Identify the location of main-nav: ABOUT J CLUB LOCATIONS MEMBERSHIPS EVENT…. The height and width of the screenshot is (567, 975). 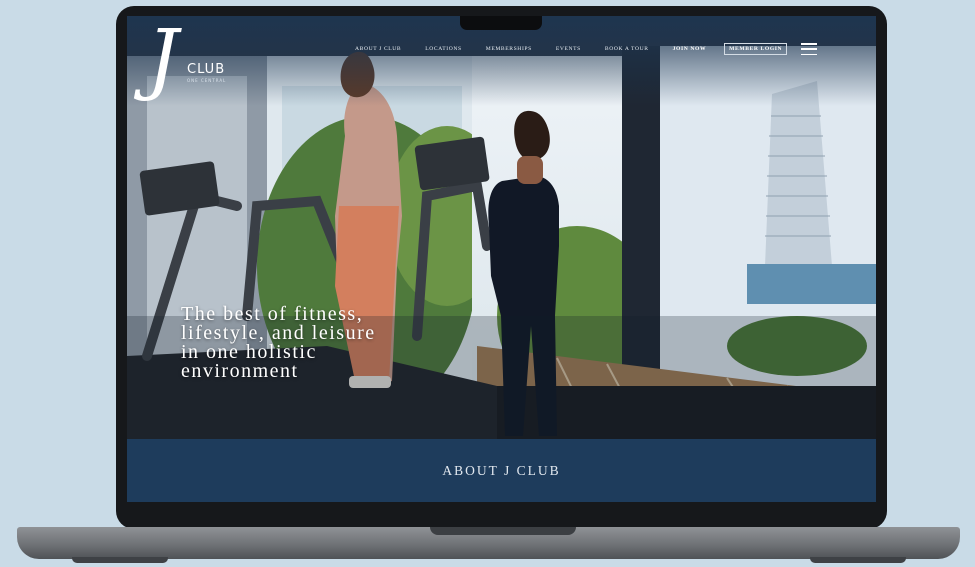
(586, 49).